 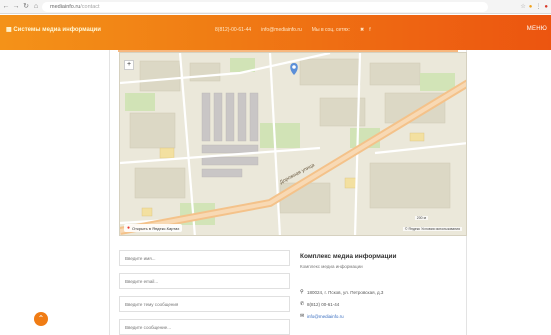 What do you see at coordinates (204, 258) in the screenshot?
I see `name-input` at bounding box center [204, 258].